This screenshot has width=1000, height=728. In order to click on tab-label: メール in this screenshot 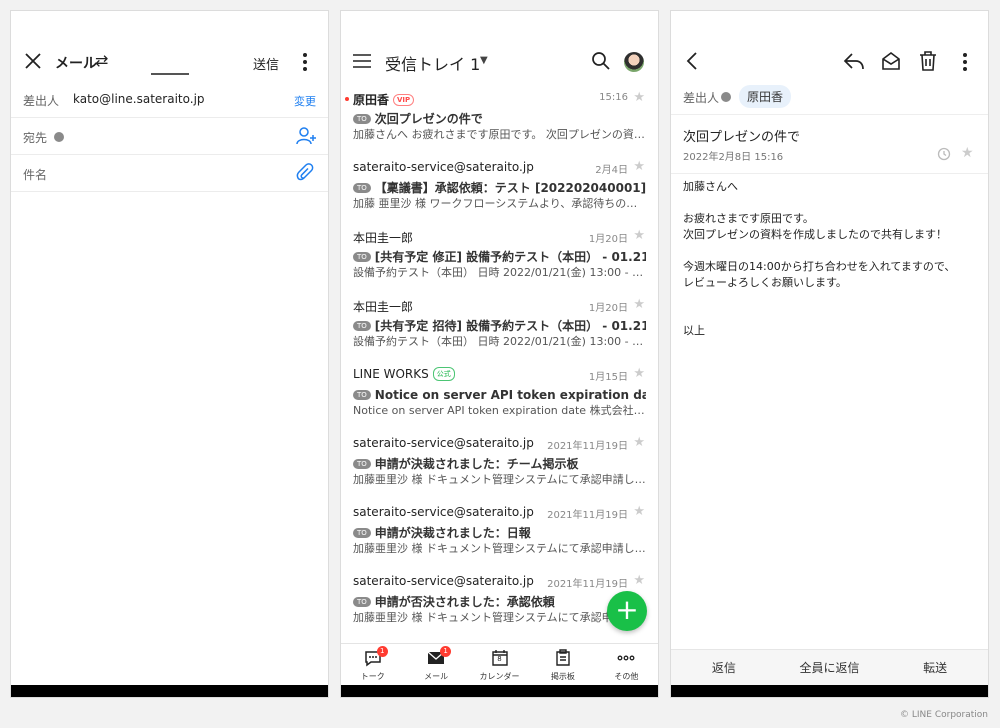, I will do `click(436, 676)`.